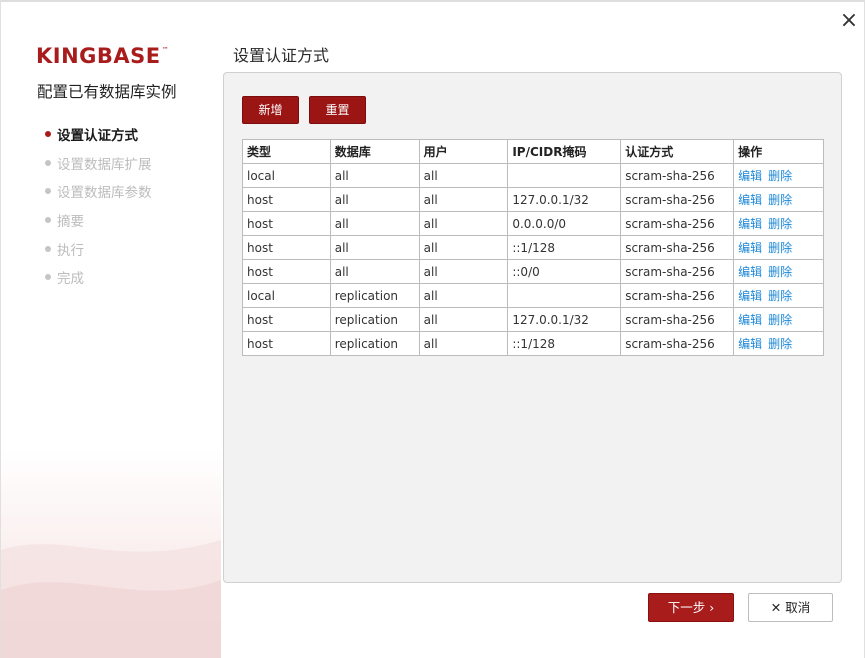  Describe the element at coordinates (790, 607) in the screenshot. I see `cancel-button: ✕ 取消` at that location.